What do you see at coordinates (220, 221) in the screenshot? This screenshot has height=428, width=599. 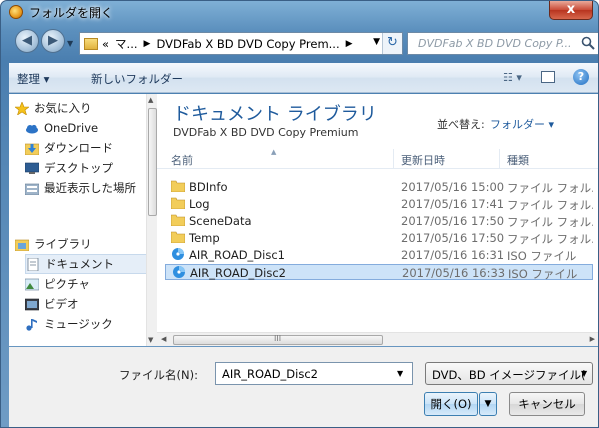 I see `file-name: SceneData` at bounding box center [220, 221].